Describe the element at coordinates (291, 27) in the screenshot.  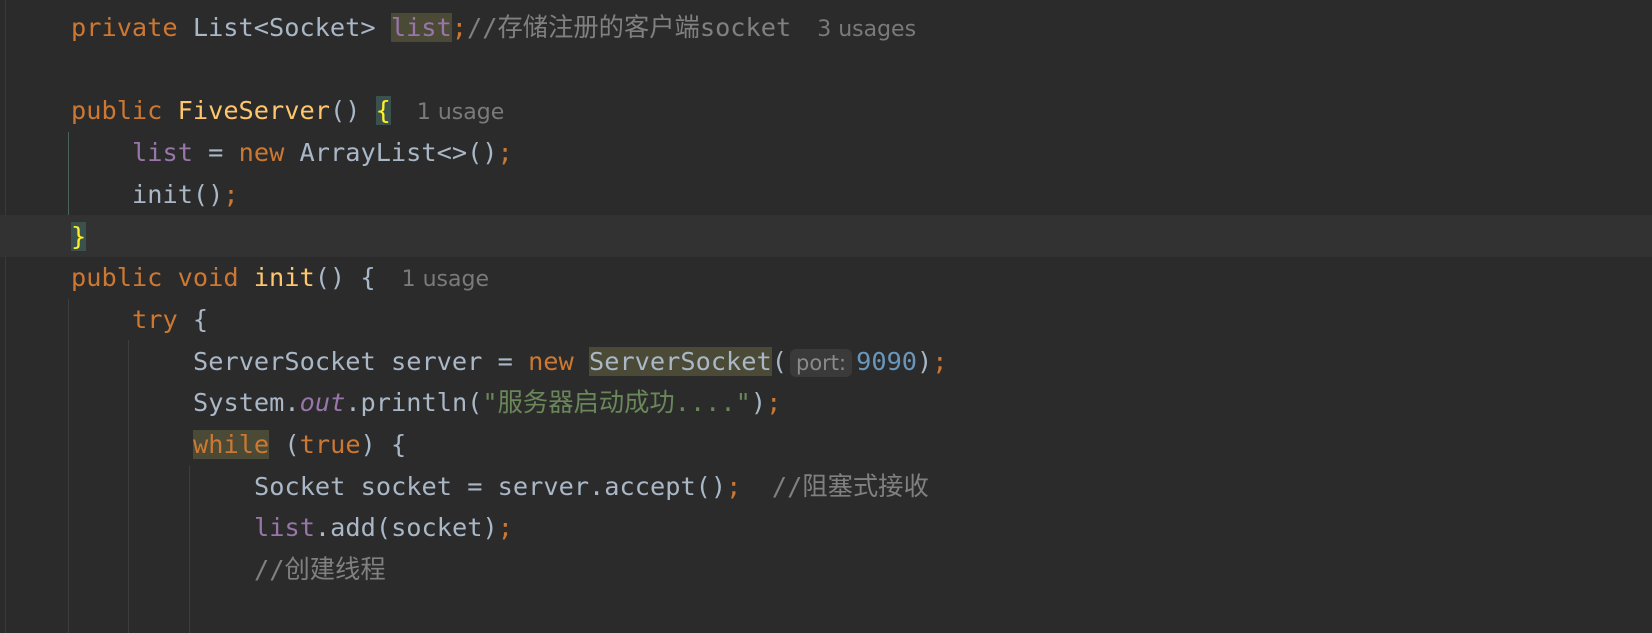
I see `code-token: List<Socket>` at that location.